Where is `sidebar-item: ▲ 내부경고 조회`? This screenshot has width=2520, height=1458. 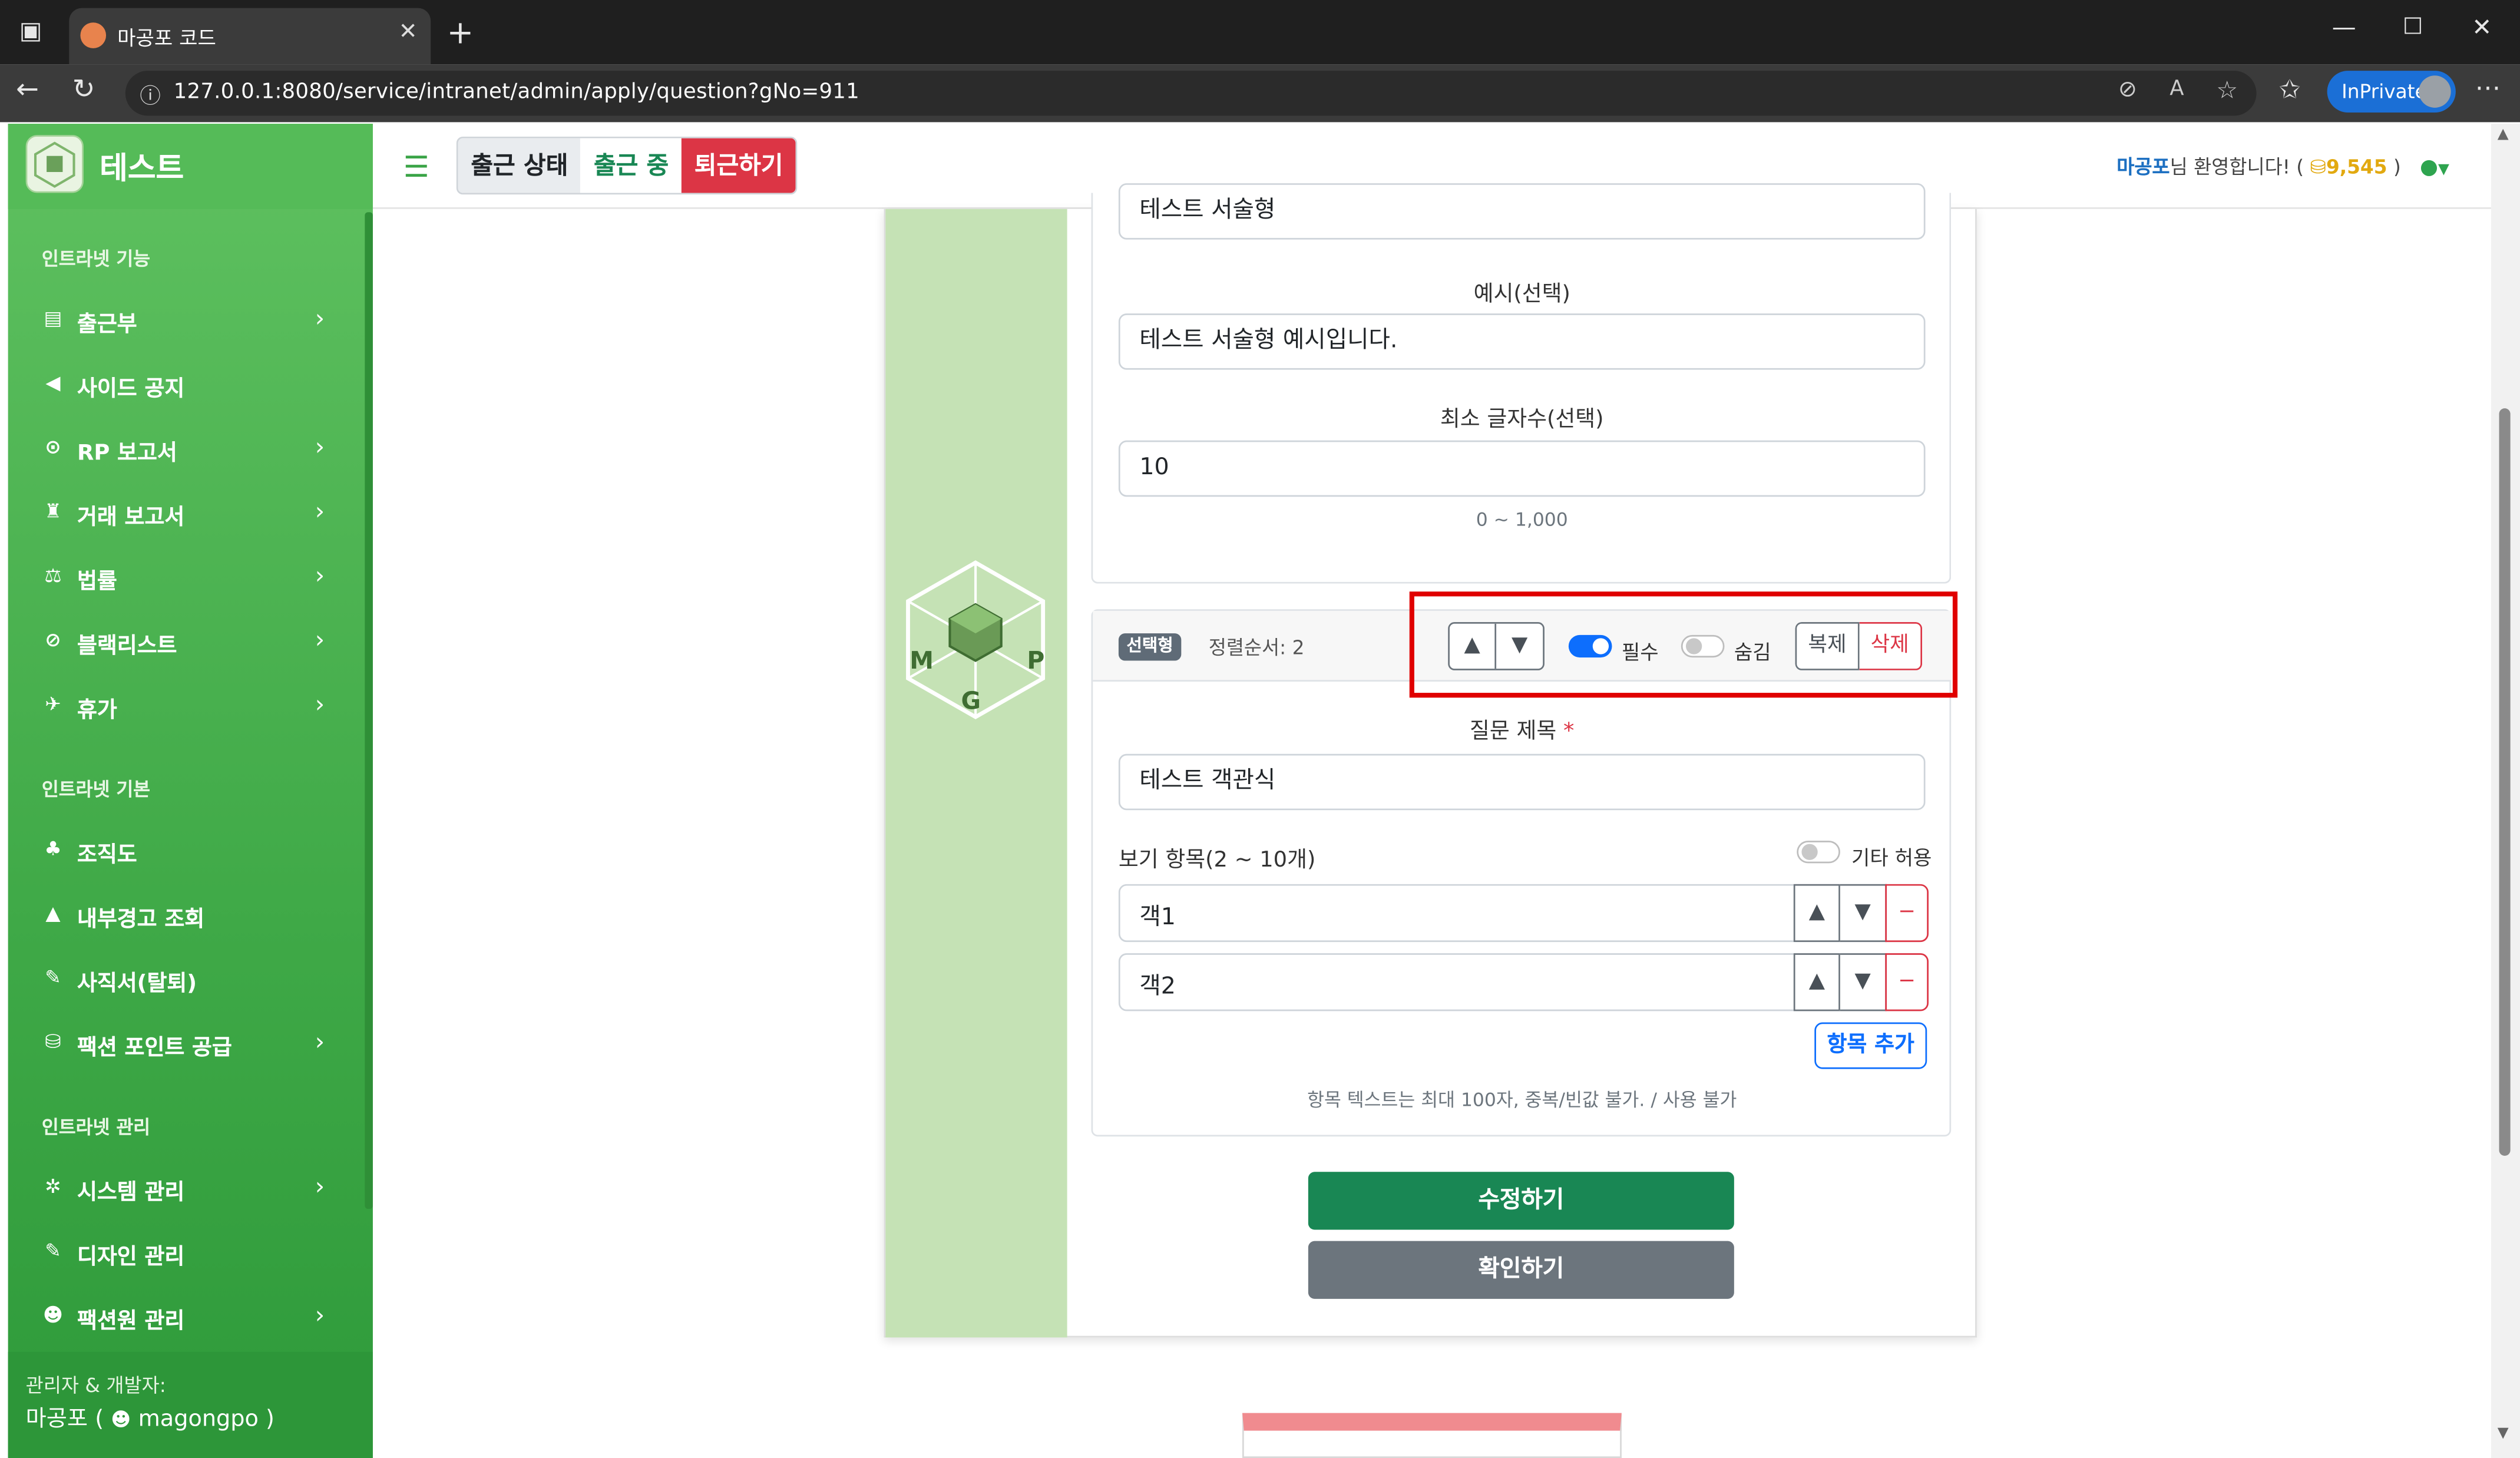
sidebar-item: ▲ 내부경고 조회 is located at coordinates (186, 916).